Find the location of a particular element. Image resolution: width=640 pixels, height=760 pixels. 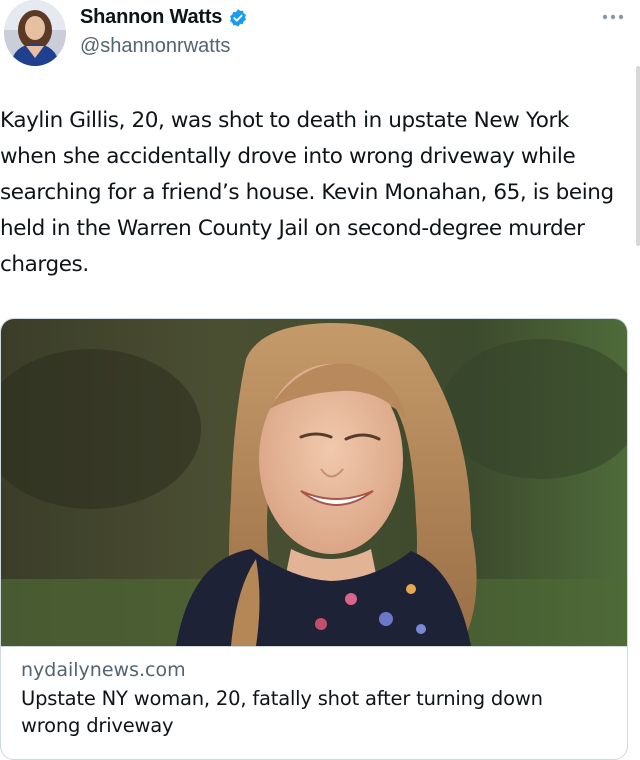

more-icon is located at coordinates (613, 17).